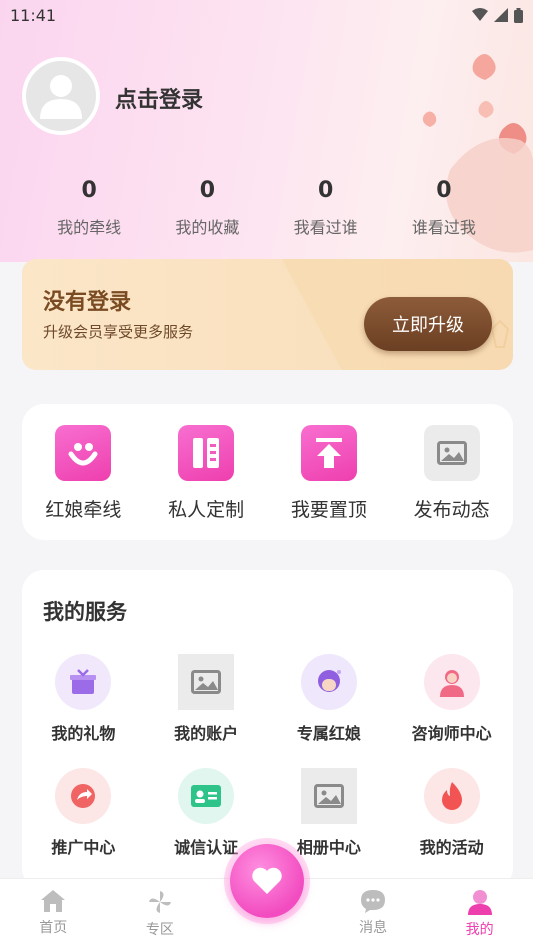 The width and height of the screenshot is (533, 948). I want to click on vip-title: 没有登录, so click(87, 302).